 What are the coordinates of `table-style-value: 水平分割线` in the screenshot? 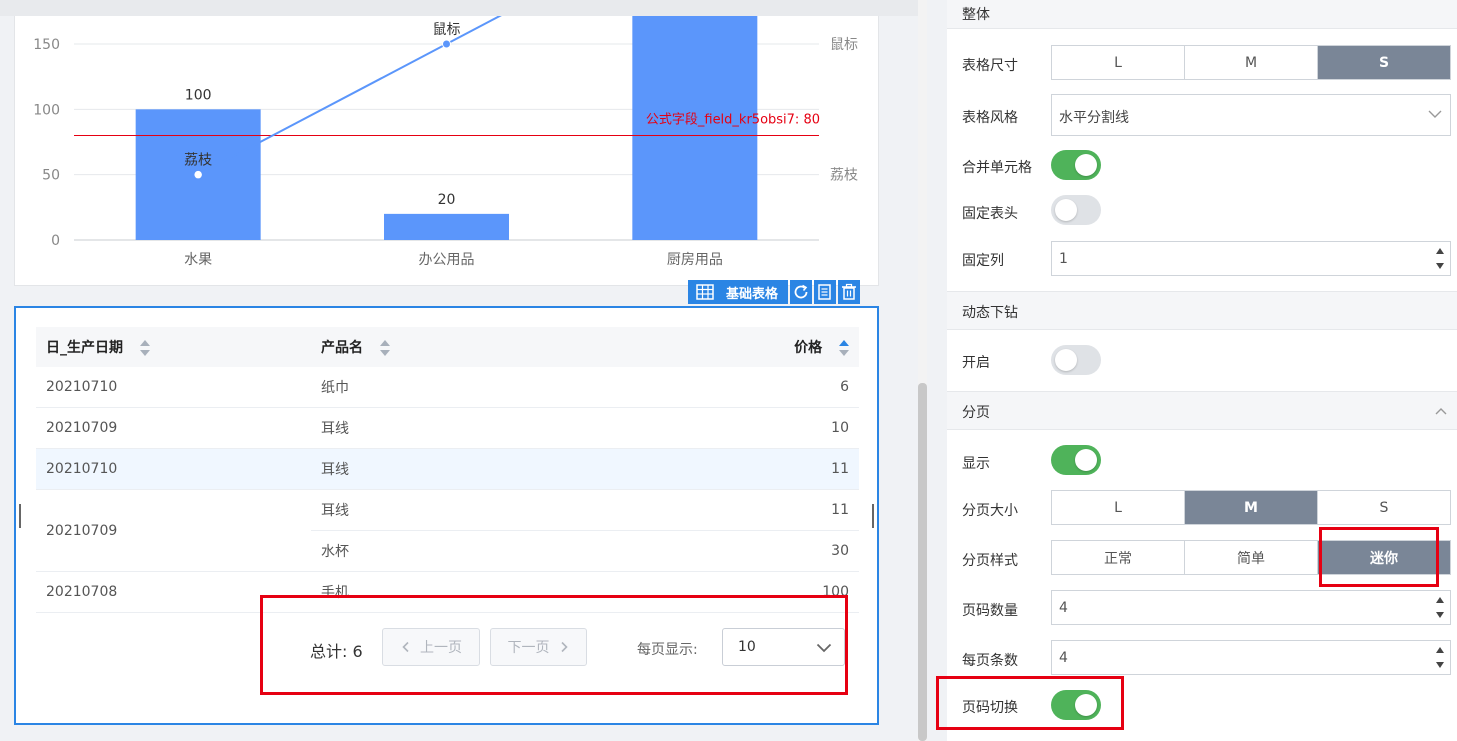 It's located at (1094, 118).